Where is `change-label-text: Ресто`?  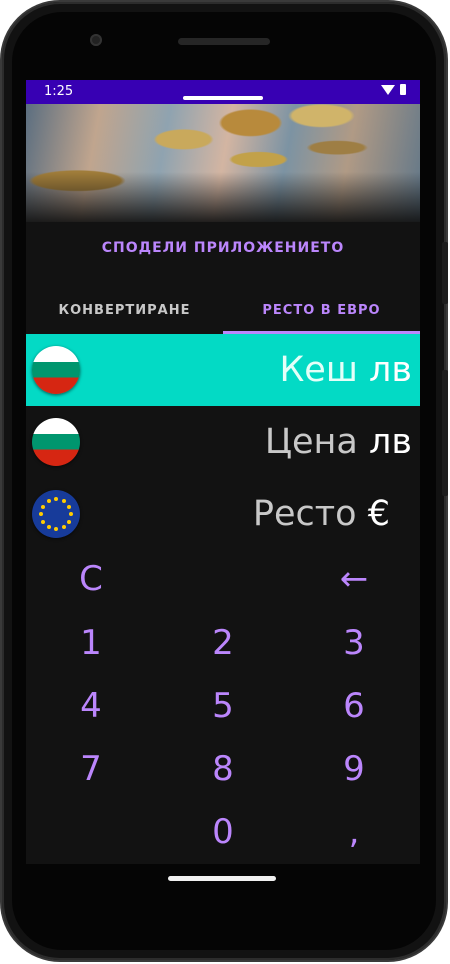
change-label-text: Ресто is located at coordinates (304, 514).